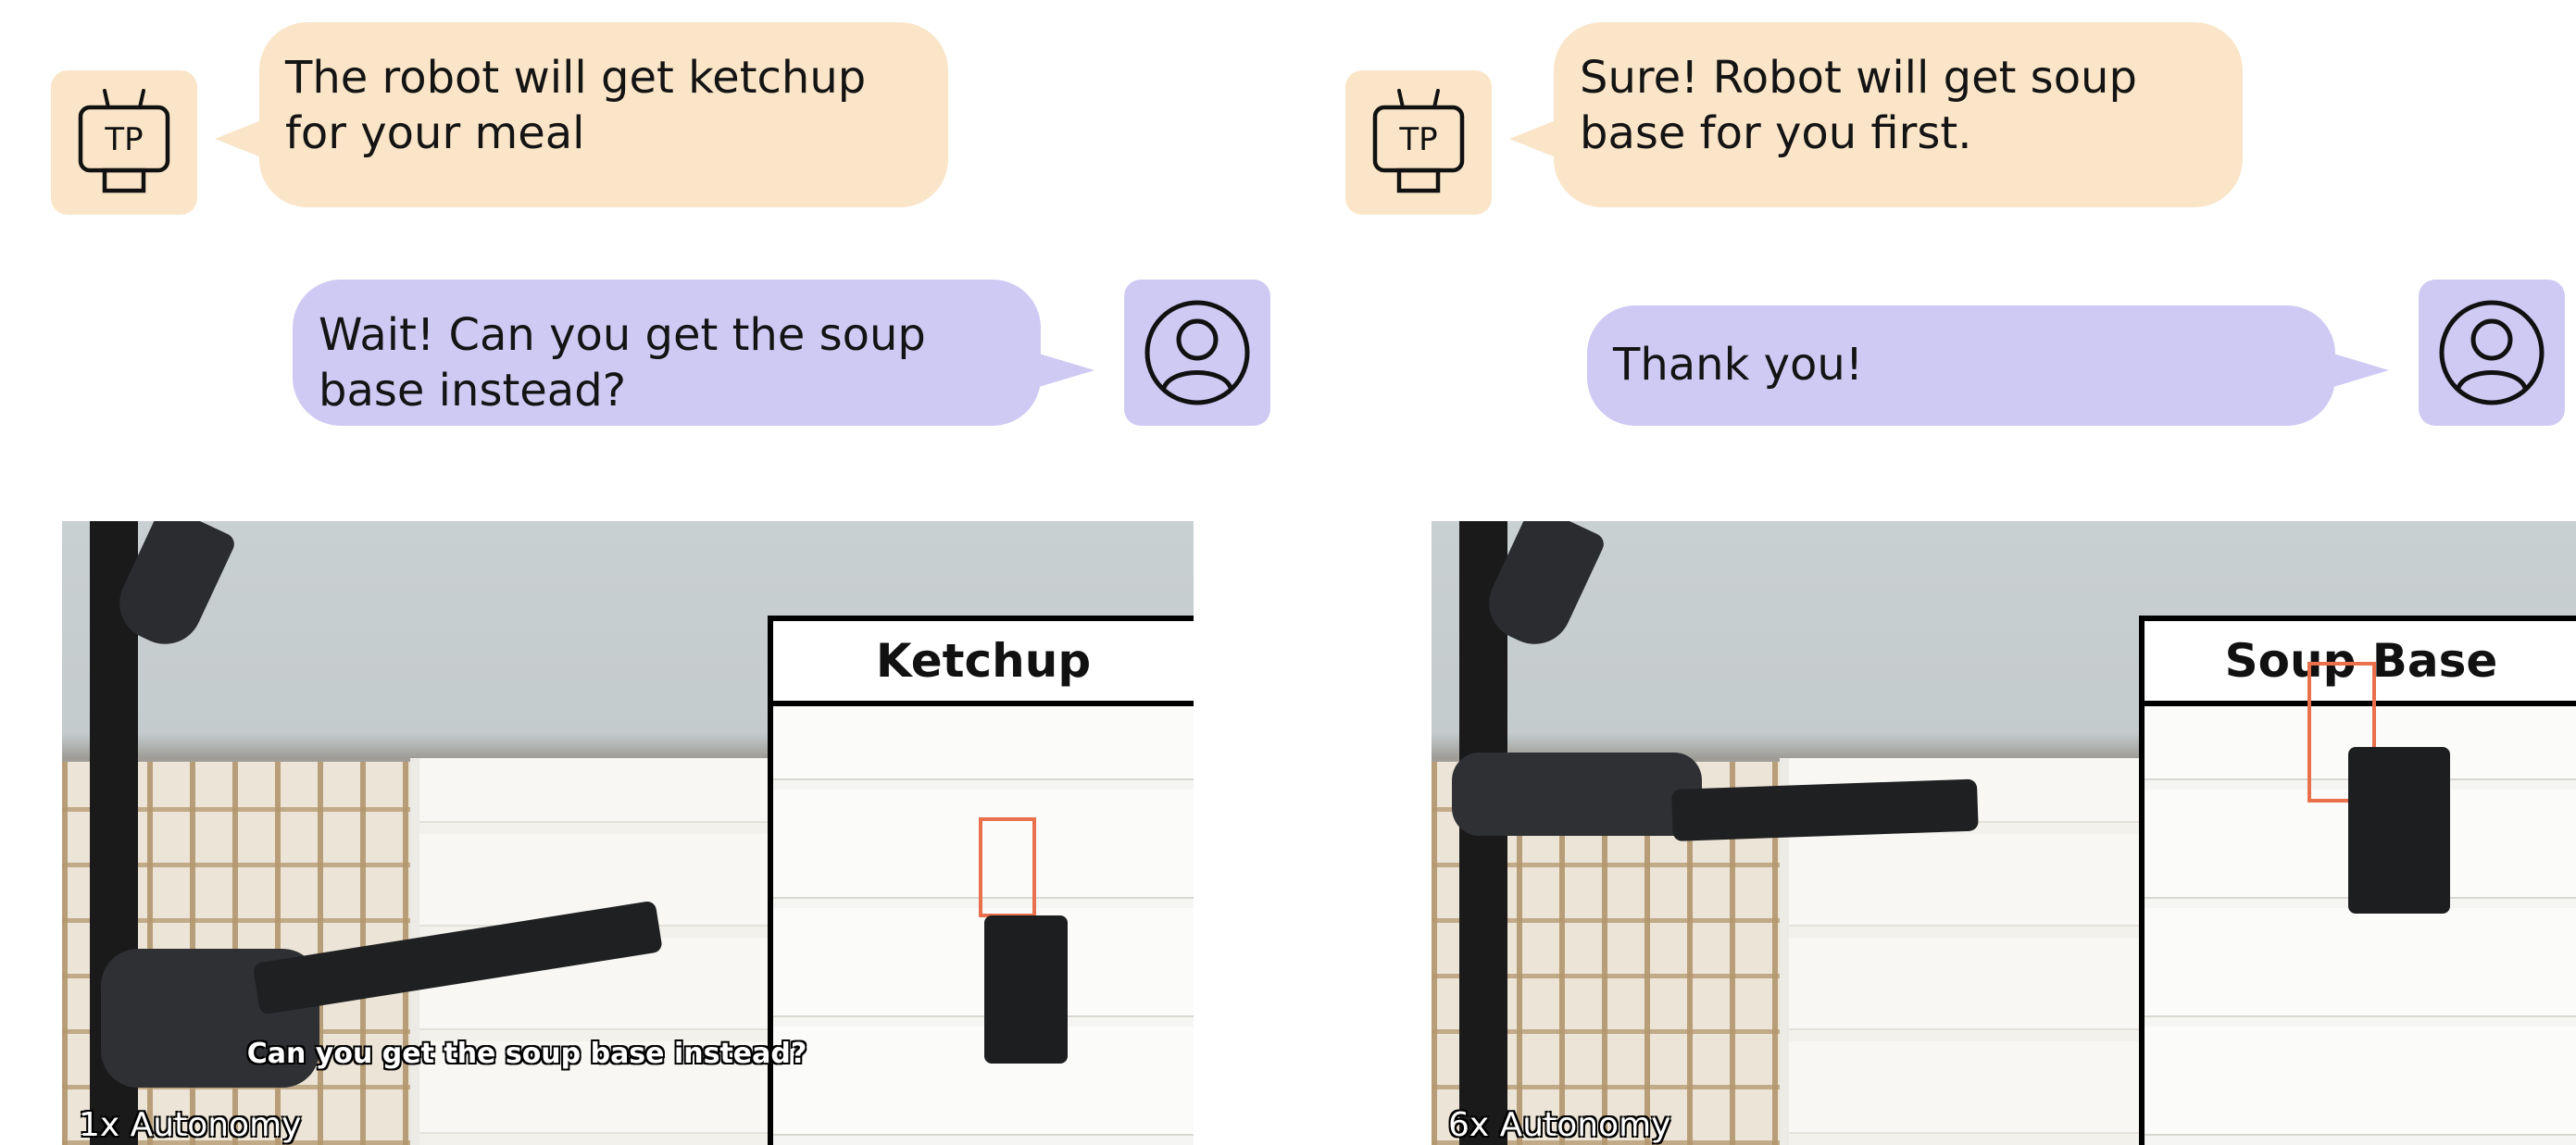 The image size is (2576, 1145). What do you see at coordinates (526, 1054) in the screenshot?
I see `video-caption: Can you get the soup base instead?` at bounding box center [526, 1054].